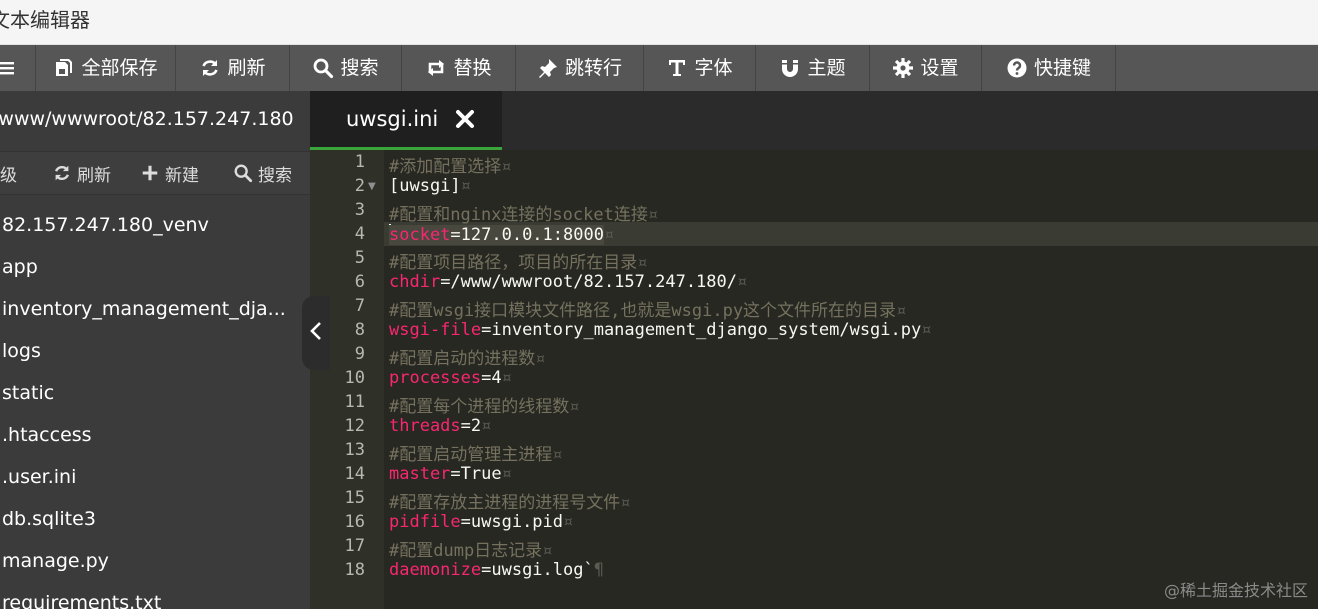 Image resolution: width=1318 pixels, height=609 pixels. I want to click on code-line: #添加配置选择¤, so click(450, 164).